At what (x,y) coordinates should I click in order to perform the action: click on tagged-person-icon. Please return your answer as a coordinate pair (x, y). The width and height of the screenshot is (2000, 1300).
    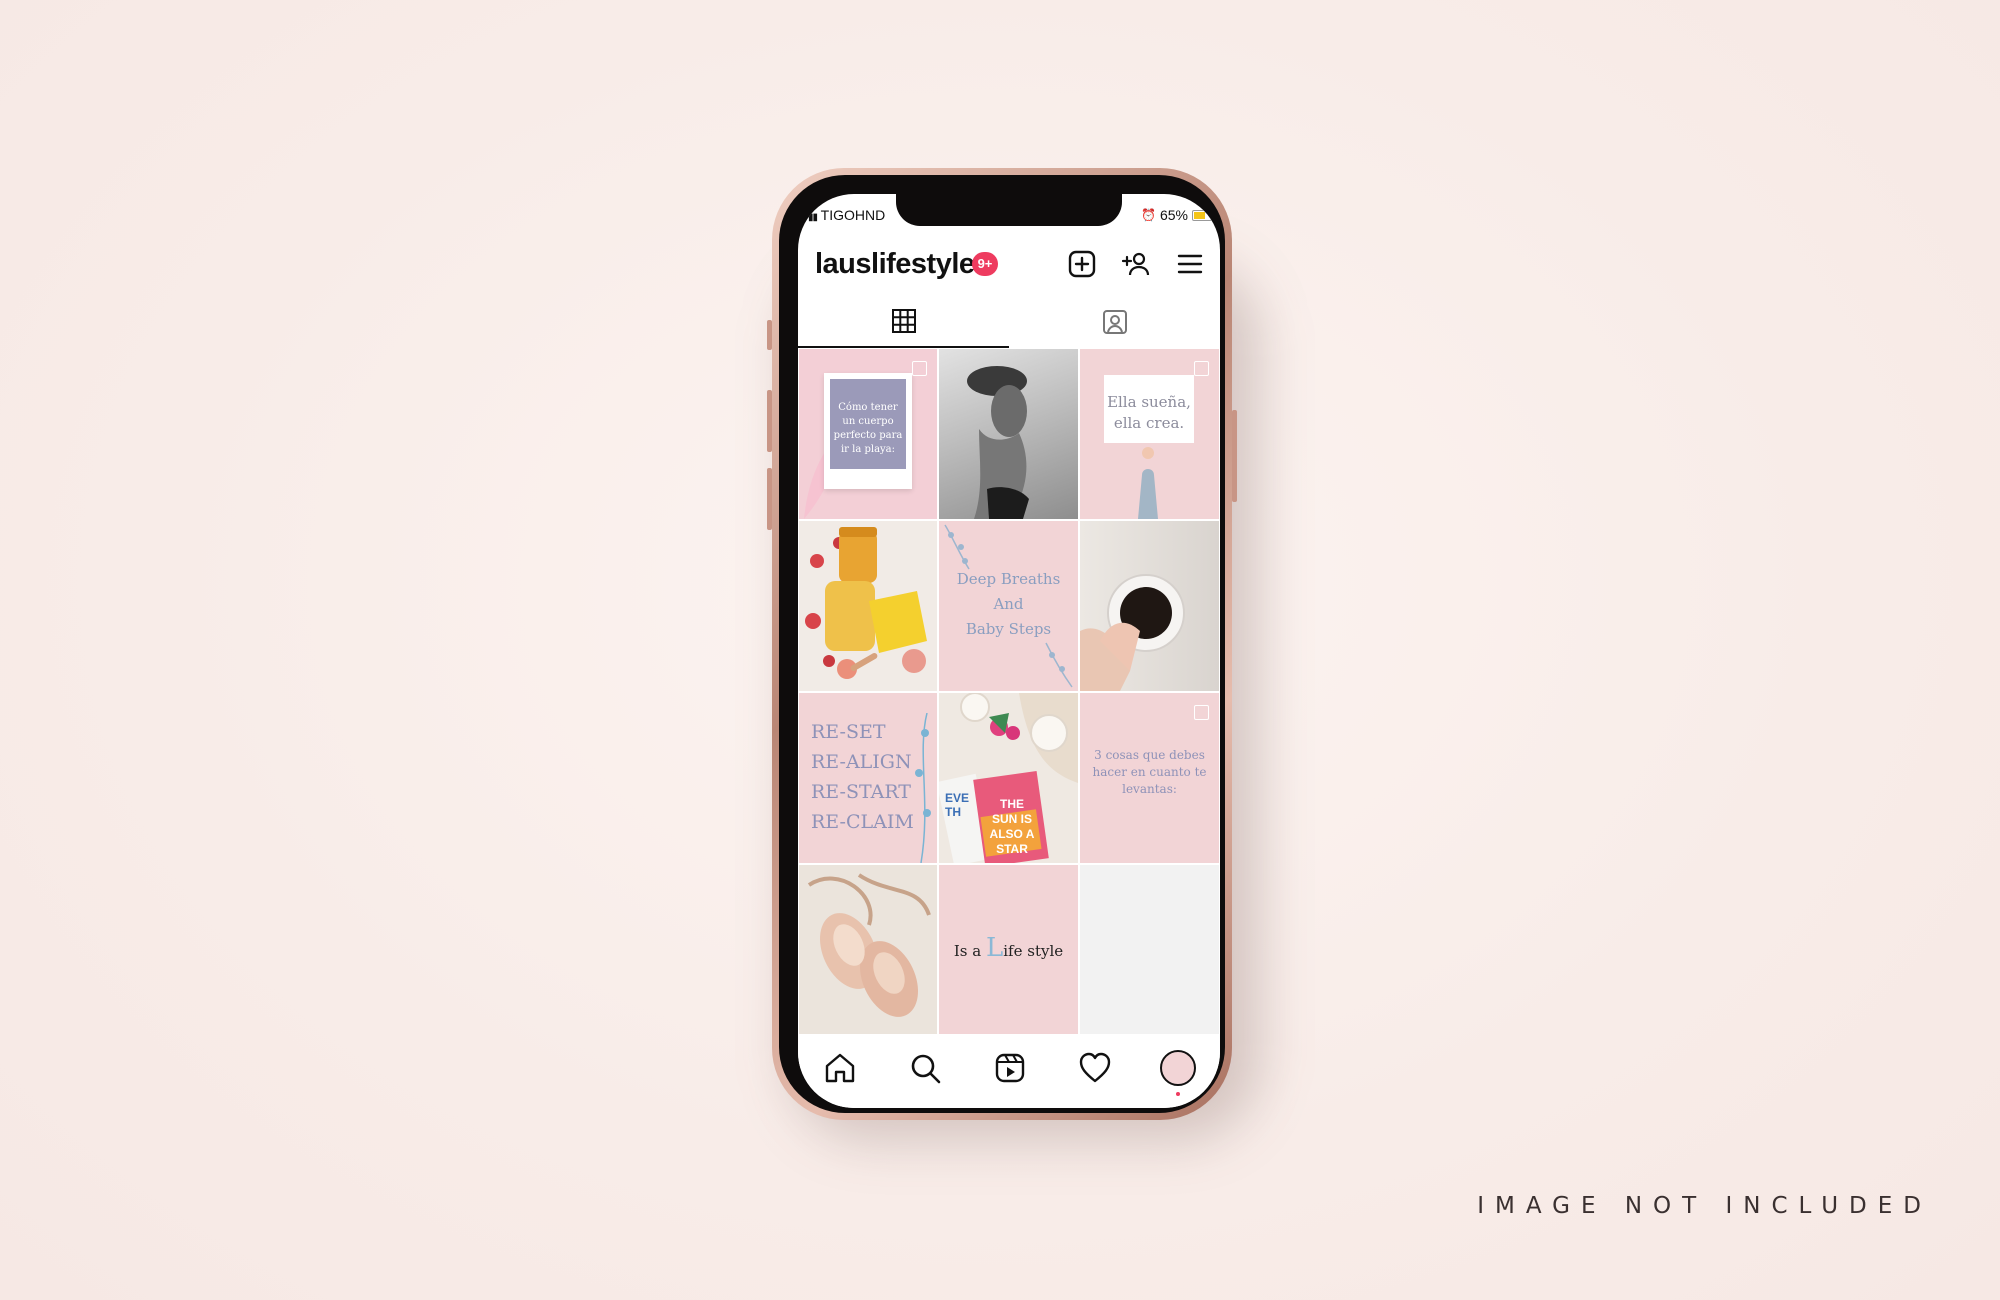
    Looking at the image, I should click on (1114, 322).